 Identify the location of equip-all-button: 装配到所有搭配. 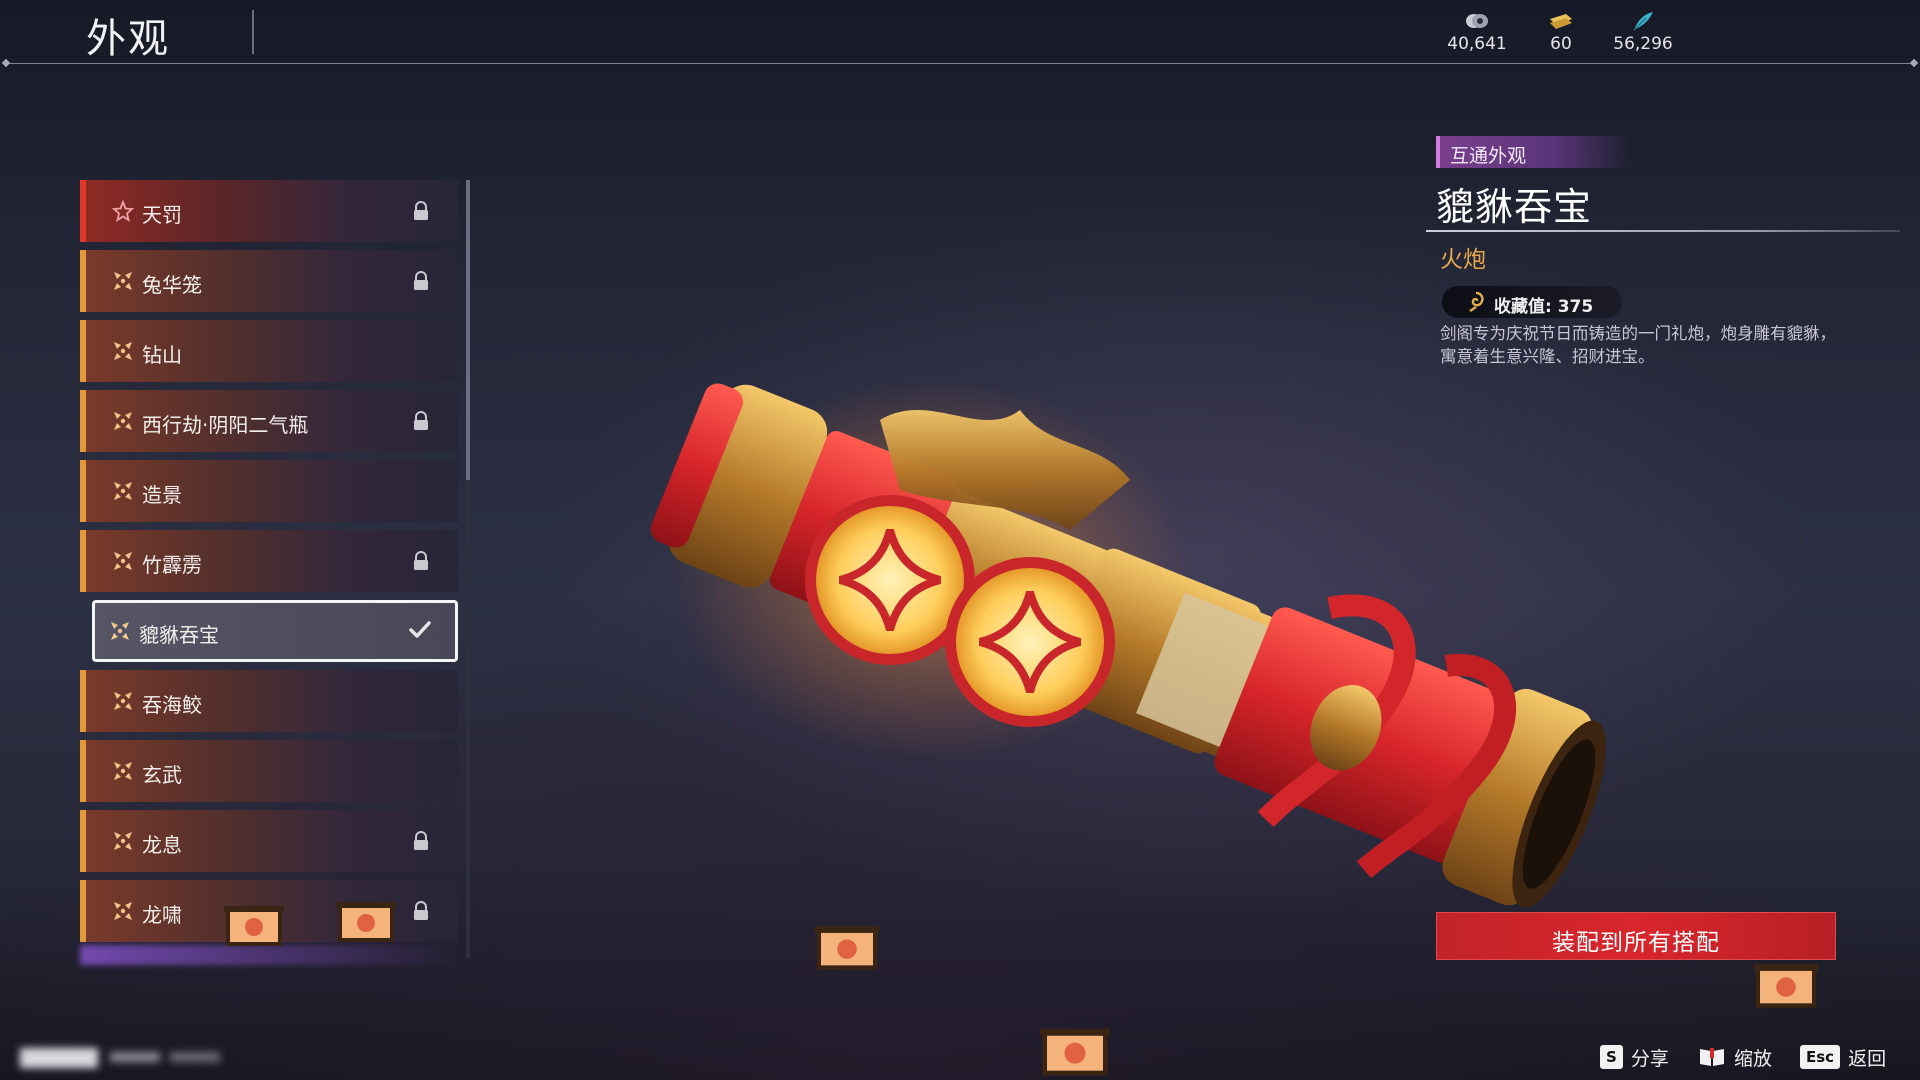
(1636, 936).